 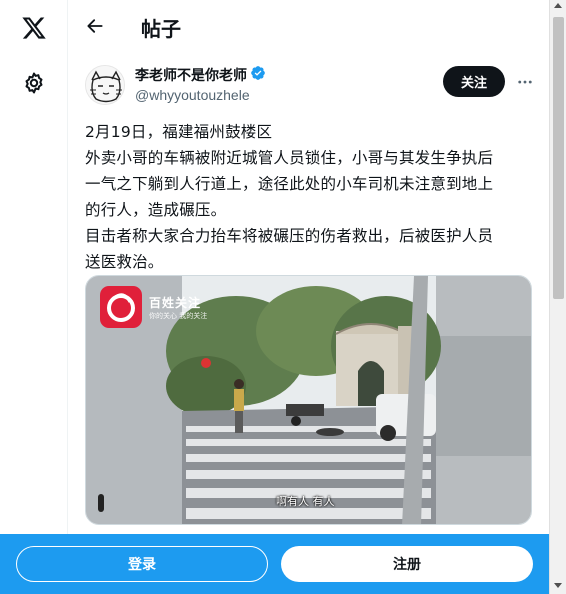 What do you see at coordinates (558, 158) in the screenshot?
I see `scroll-thumb` at bounding box center [558, 158].